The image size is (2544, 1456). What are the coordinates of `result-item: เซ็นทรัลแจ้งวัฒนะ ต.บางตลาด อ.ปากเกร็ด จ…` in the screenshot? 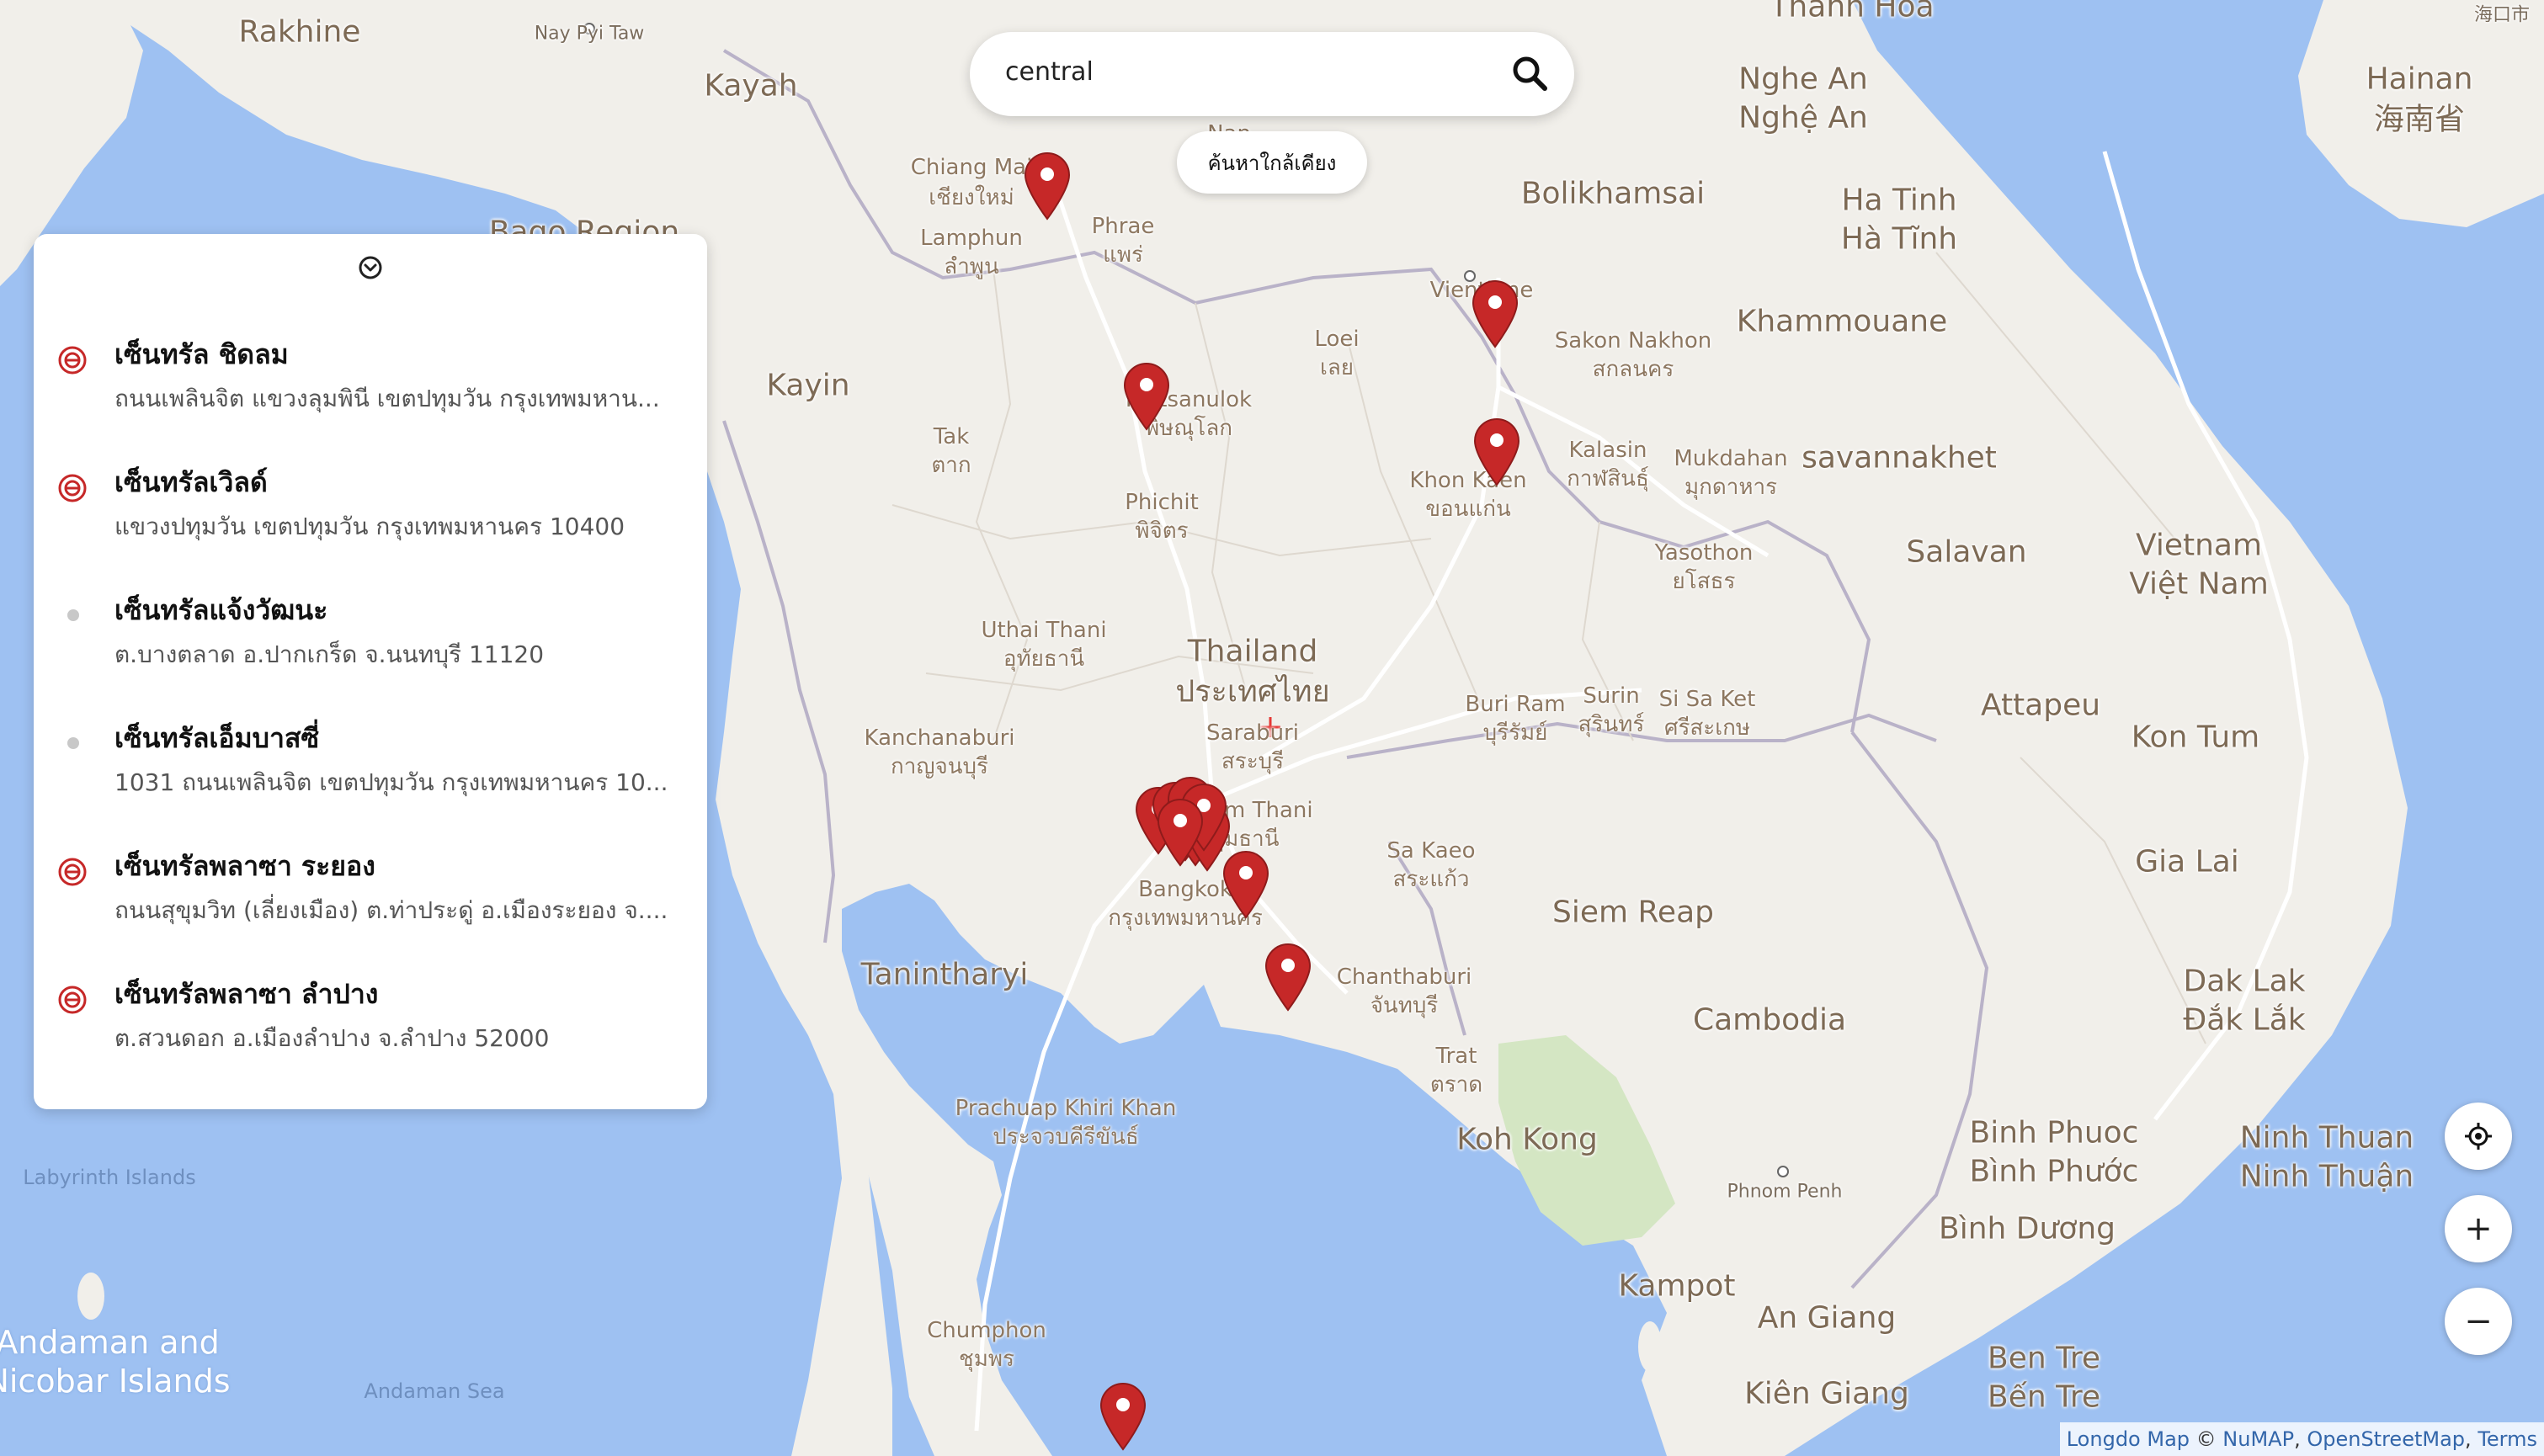 It's located at (370, 629).